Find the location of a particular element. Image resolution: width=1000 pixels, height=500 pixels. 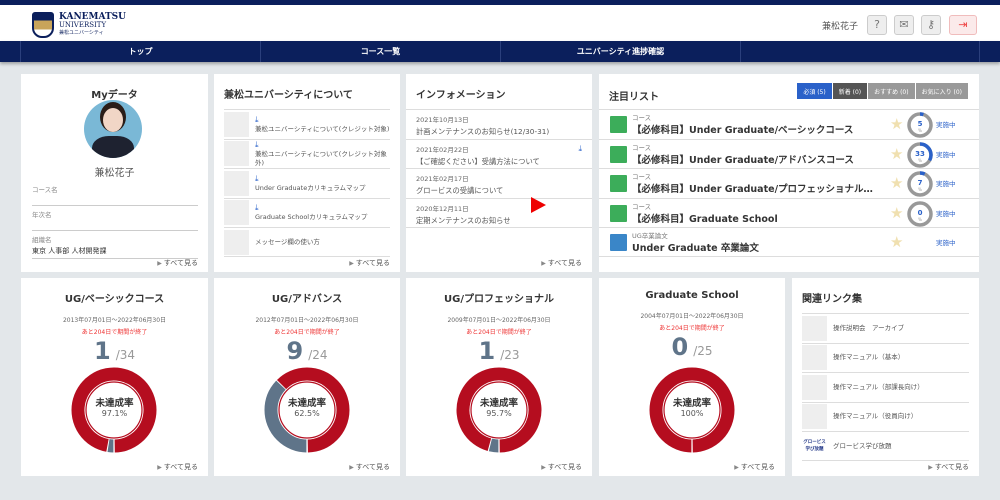

course-count: 0 /25 is located at coordinates (692, 347).